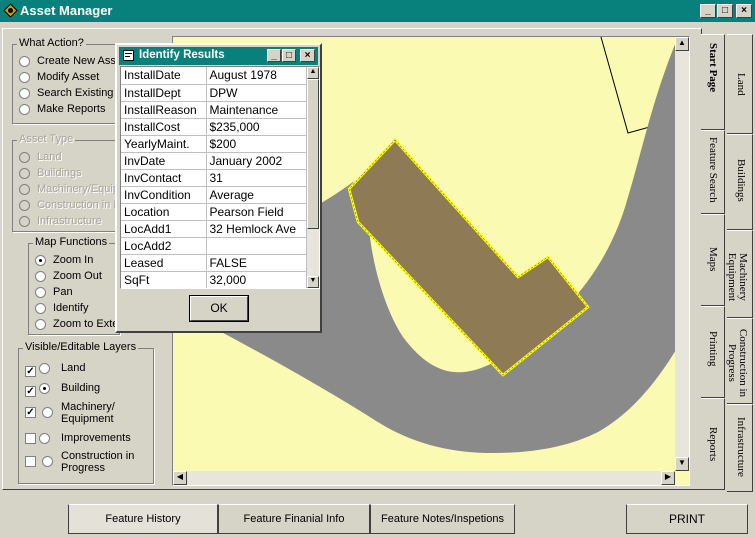 This screenshot has height=538, width=755. I want to click on map-functions-label: Map Functions, so click(71, 242).